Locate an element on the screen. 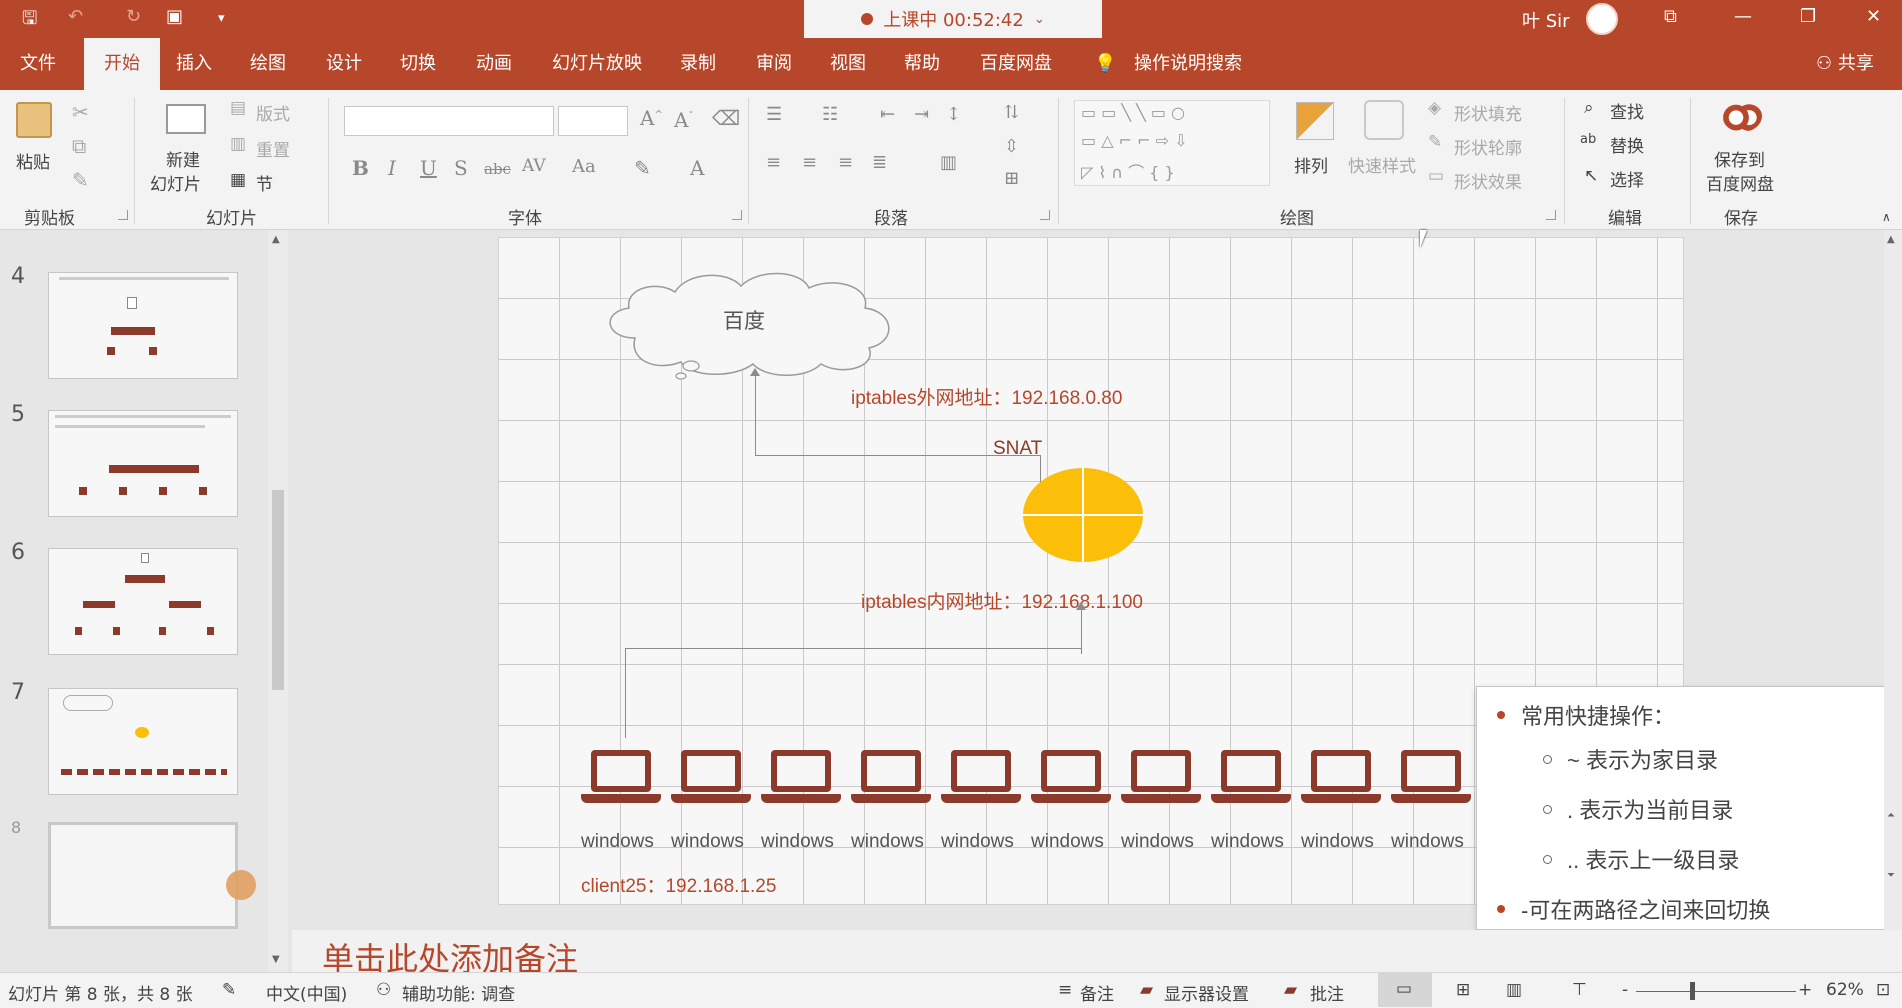 The width and height of the screenshot is (1902, 1008). font-name-input is located at coordinates (449, 121).